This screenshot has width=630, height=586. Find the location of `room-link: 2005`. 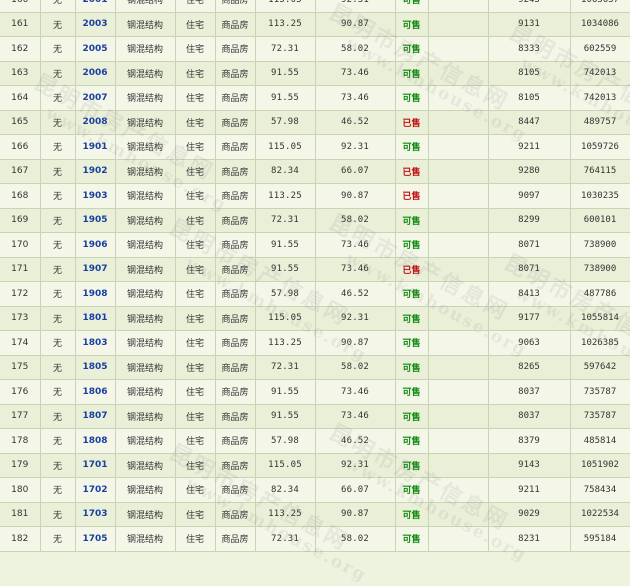

room-link: 2005 is located at coordinates (94, 49).